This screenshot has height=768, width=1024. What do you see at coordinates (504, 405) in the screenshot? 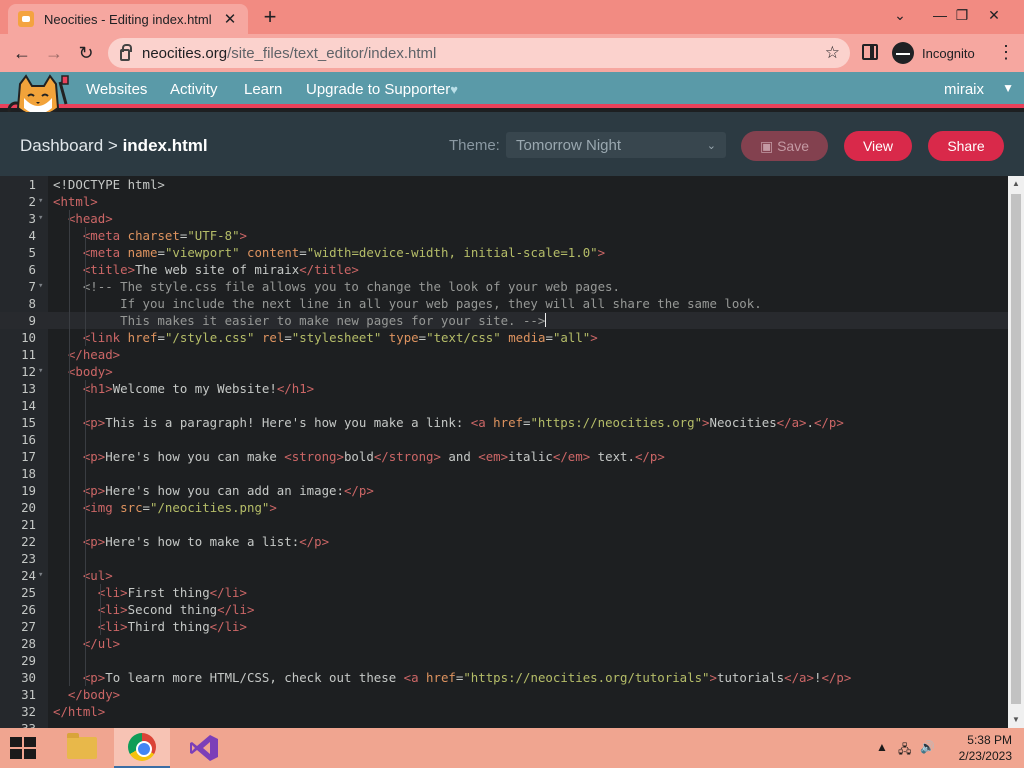
I see `code-line: 14` at bounding box center [504, 405].